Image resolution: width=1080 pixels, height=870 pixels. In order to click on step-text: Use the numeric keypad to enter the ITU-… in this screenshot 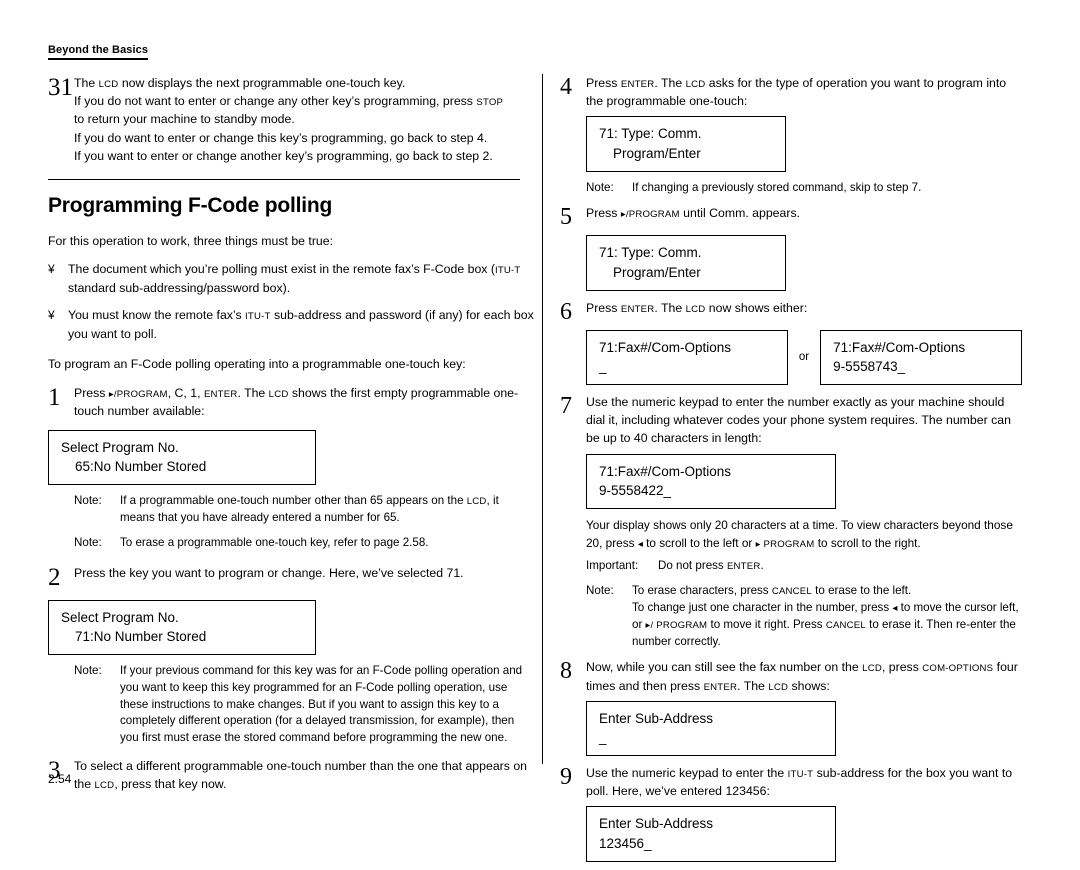, I will do `click(804, 782)`.